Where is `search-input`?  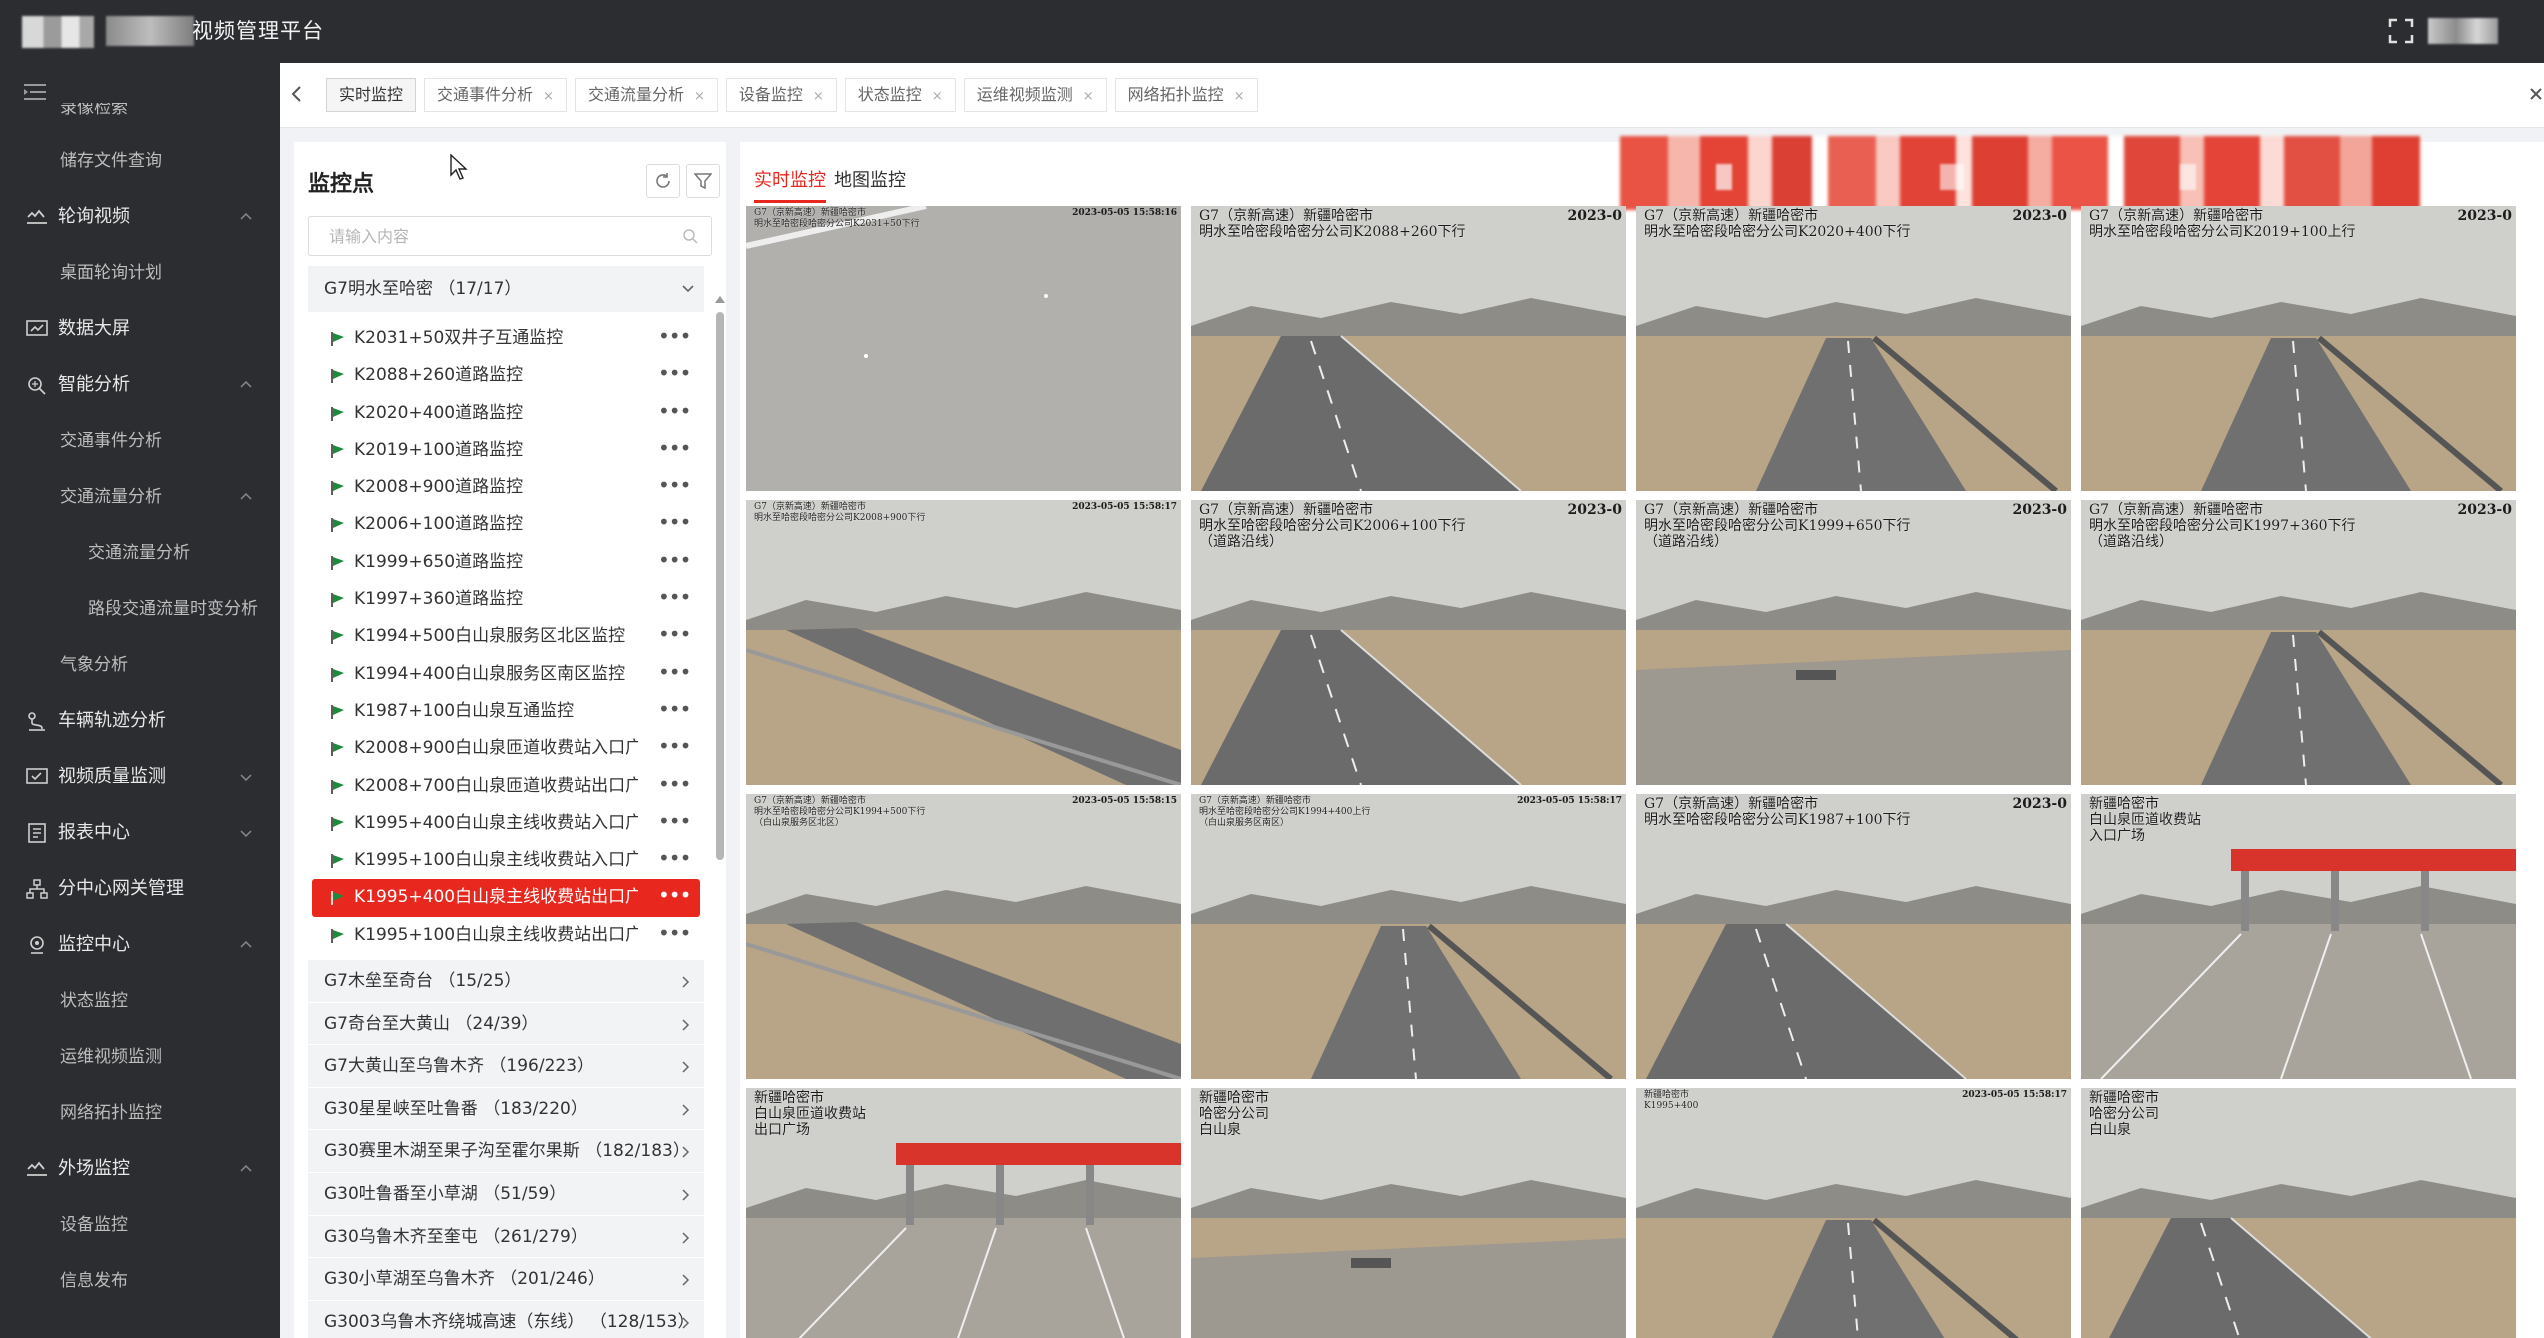
search-input is located at coordinates (510, 236).